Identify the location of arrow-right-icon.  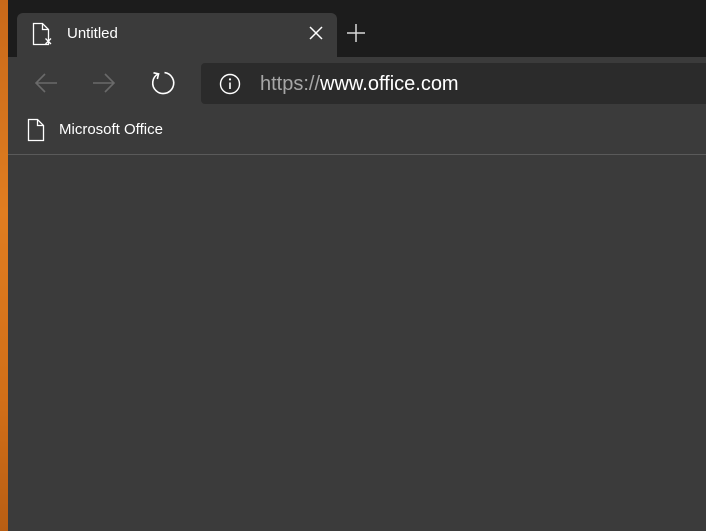
(104, 83).